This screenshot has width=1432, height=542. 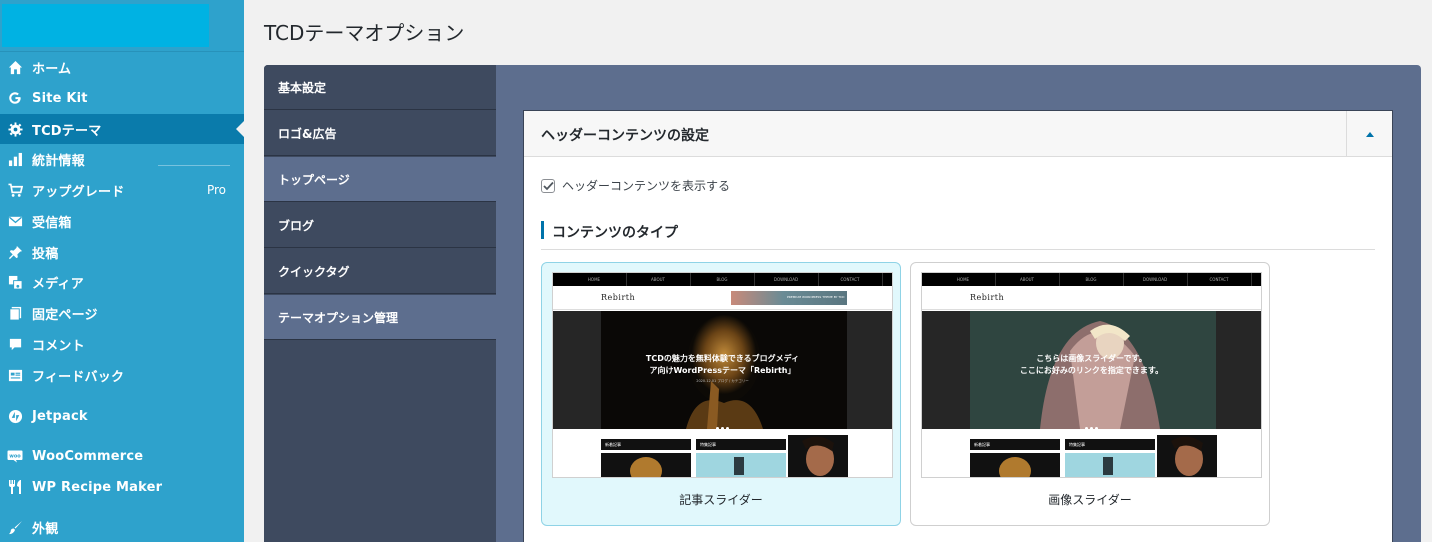 What do you see at coordinates (15, 129) in the screenshot?
I see `gear-icon` at bounding box center [15, 129].